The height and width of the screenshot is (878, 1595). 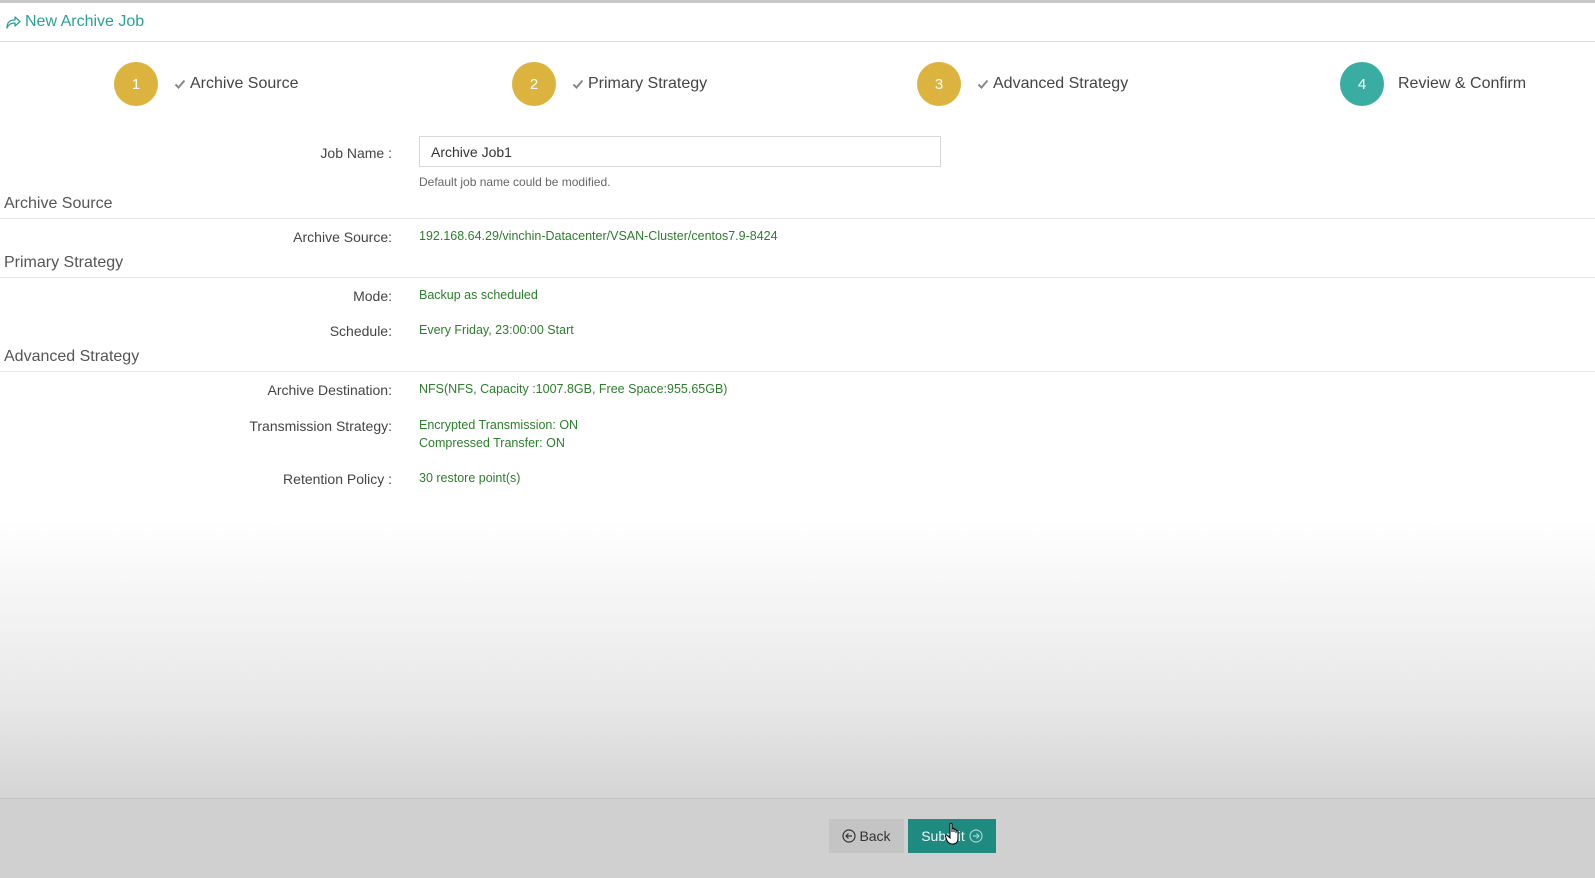 What do you see at coordinates (492, 443) in the screenshot?
I see `compressed-transfer-value: Compressed Transfer: ON` at bounding box center [492, 443].